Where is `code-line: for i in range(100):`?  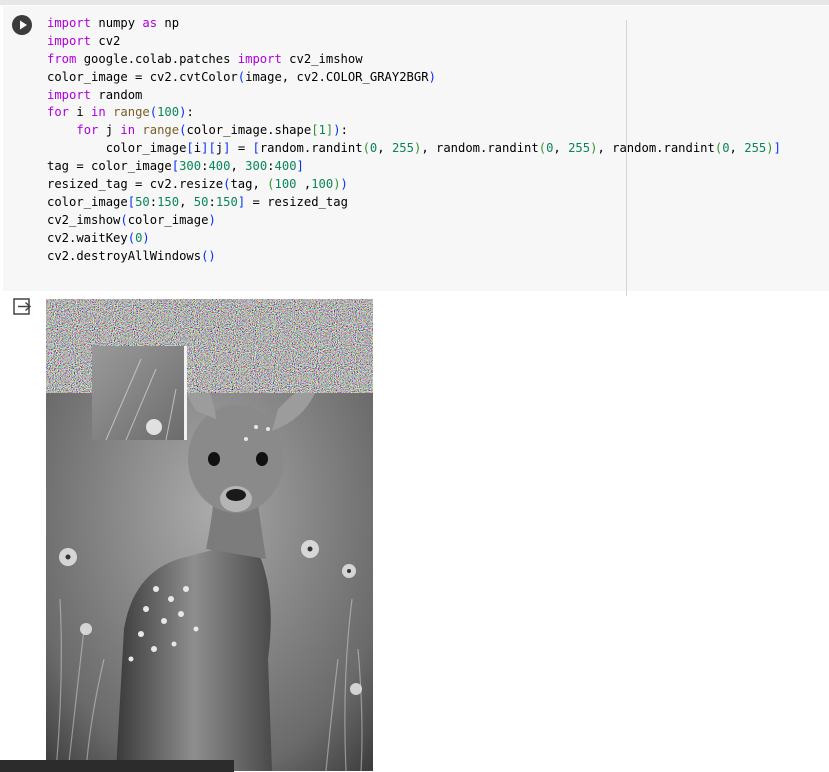 code-line: for i in range(100): is located at coordinates (414, 113).